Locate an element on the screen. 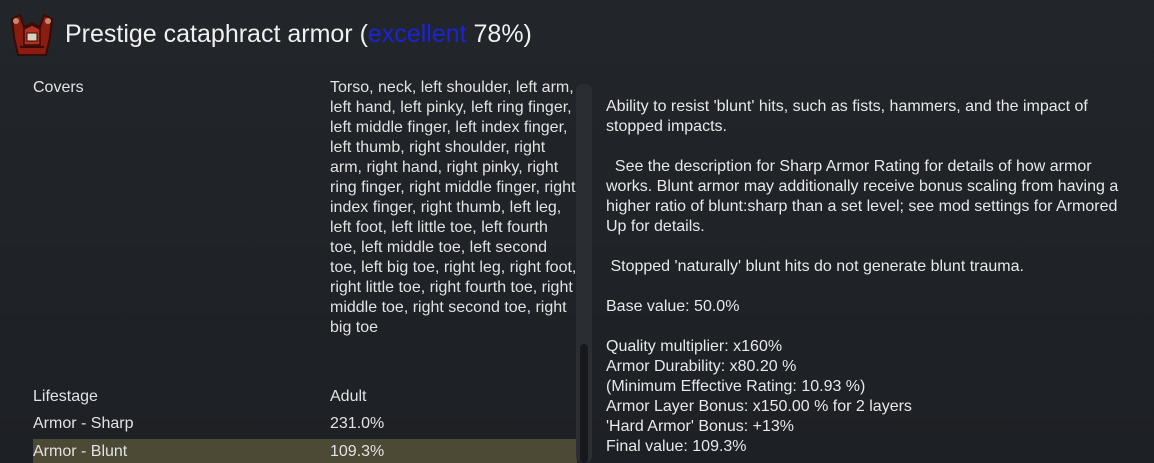 Image resolution: width=1154 pixels, height=463 pixels. armor-durability: Armor Durability: x80.20 % is located at coordinates (701, 366).